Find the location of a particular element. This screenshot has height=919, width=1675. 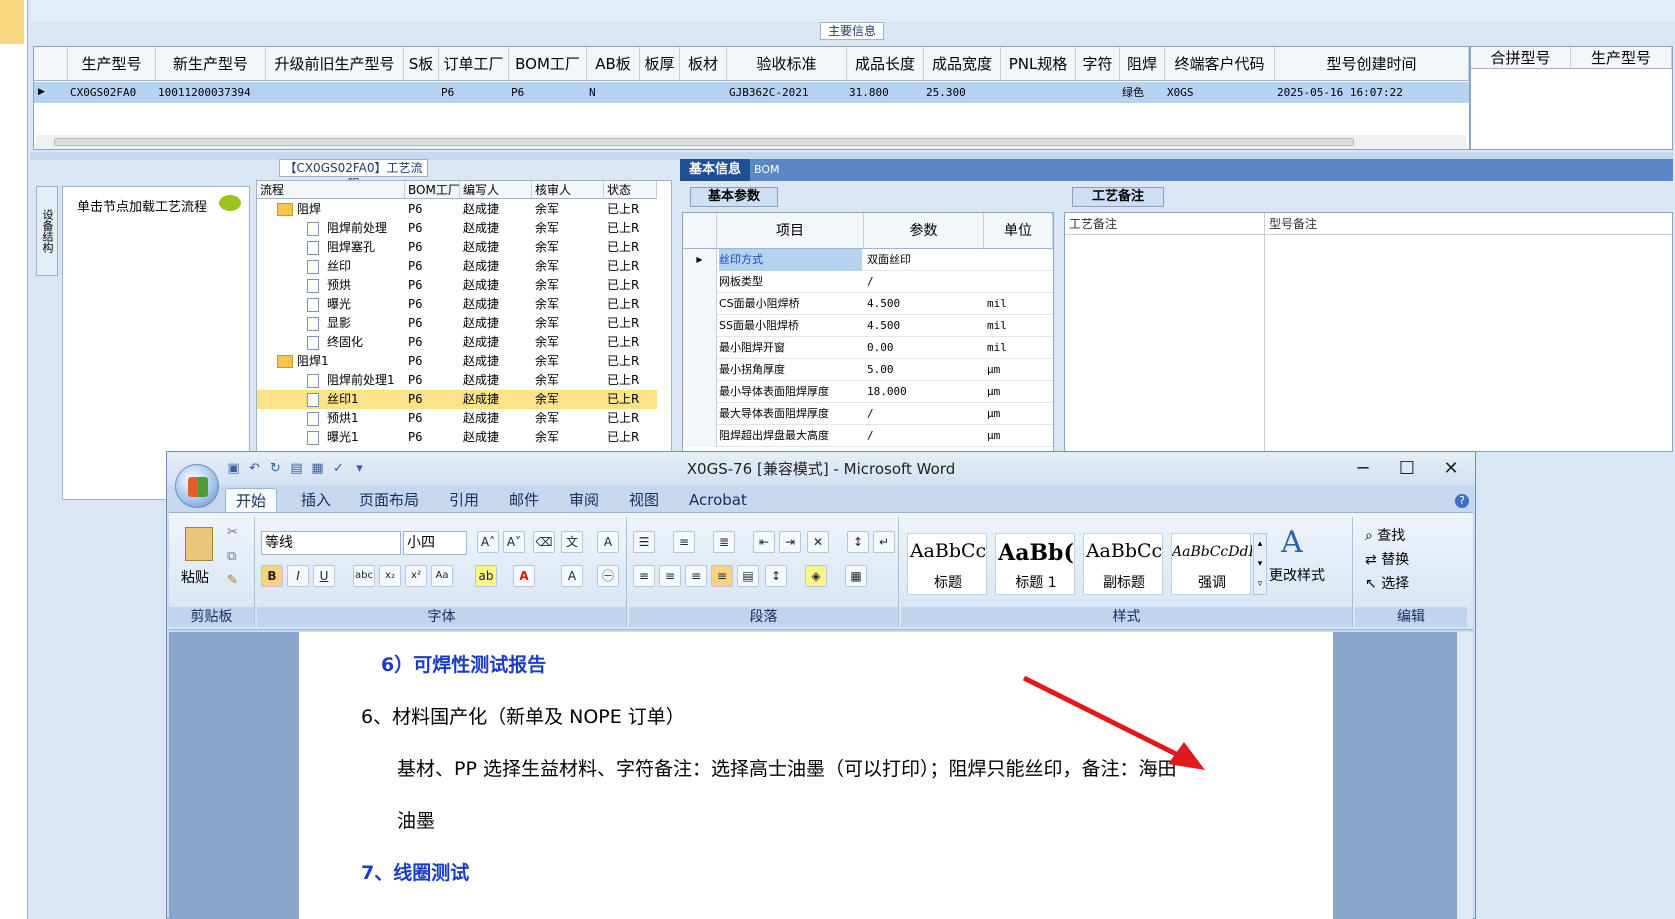

line-spacing-icon: ↕ is located at coordinates (776, 576).